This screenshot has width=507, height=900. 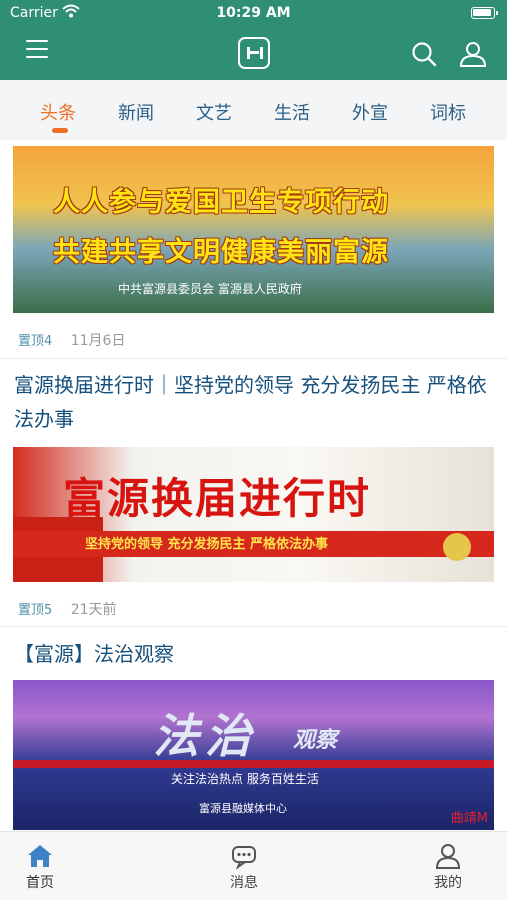 I want to click on menu-icon, so click(x=37, y=49).